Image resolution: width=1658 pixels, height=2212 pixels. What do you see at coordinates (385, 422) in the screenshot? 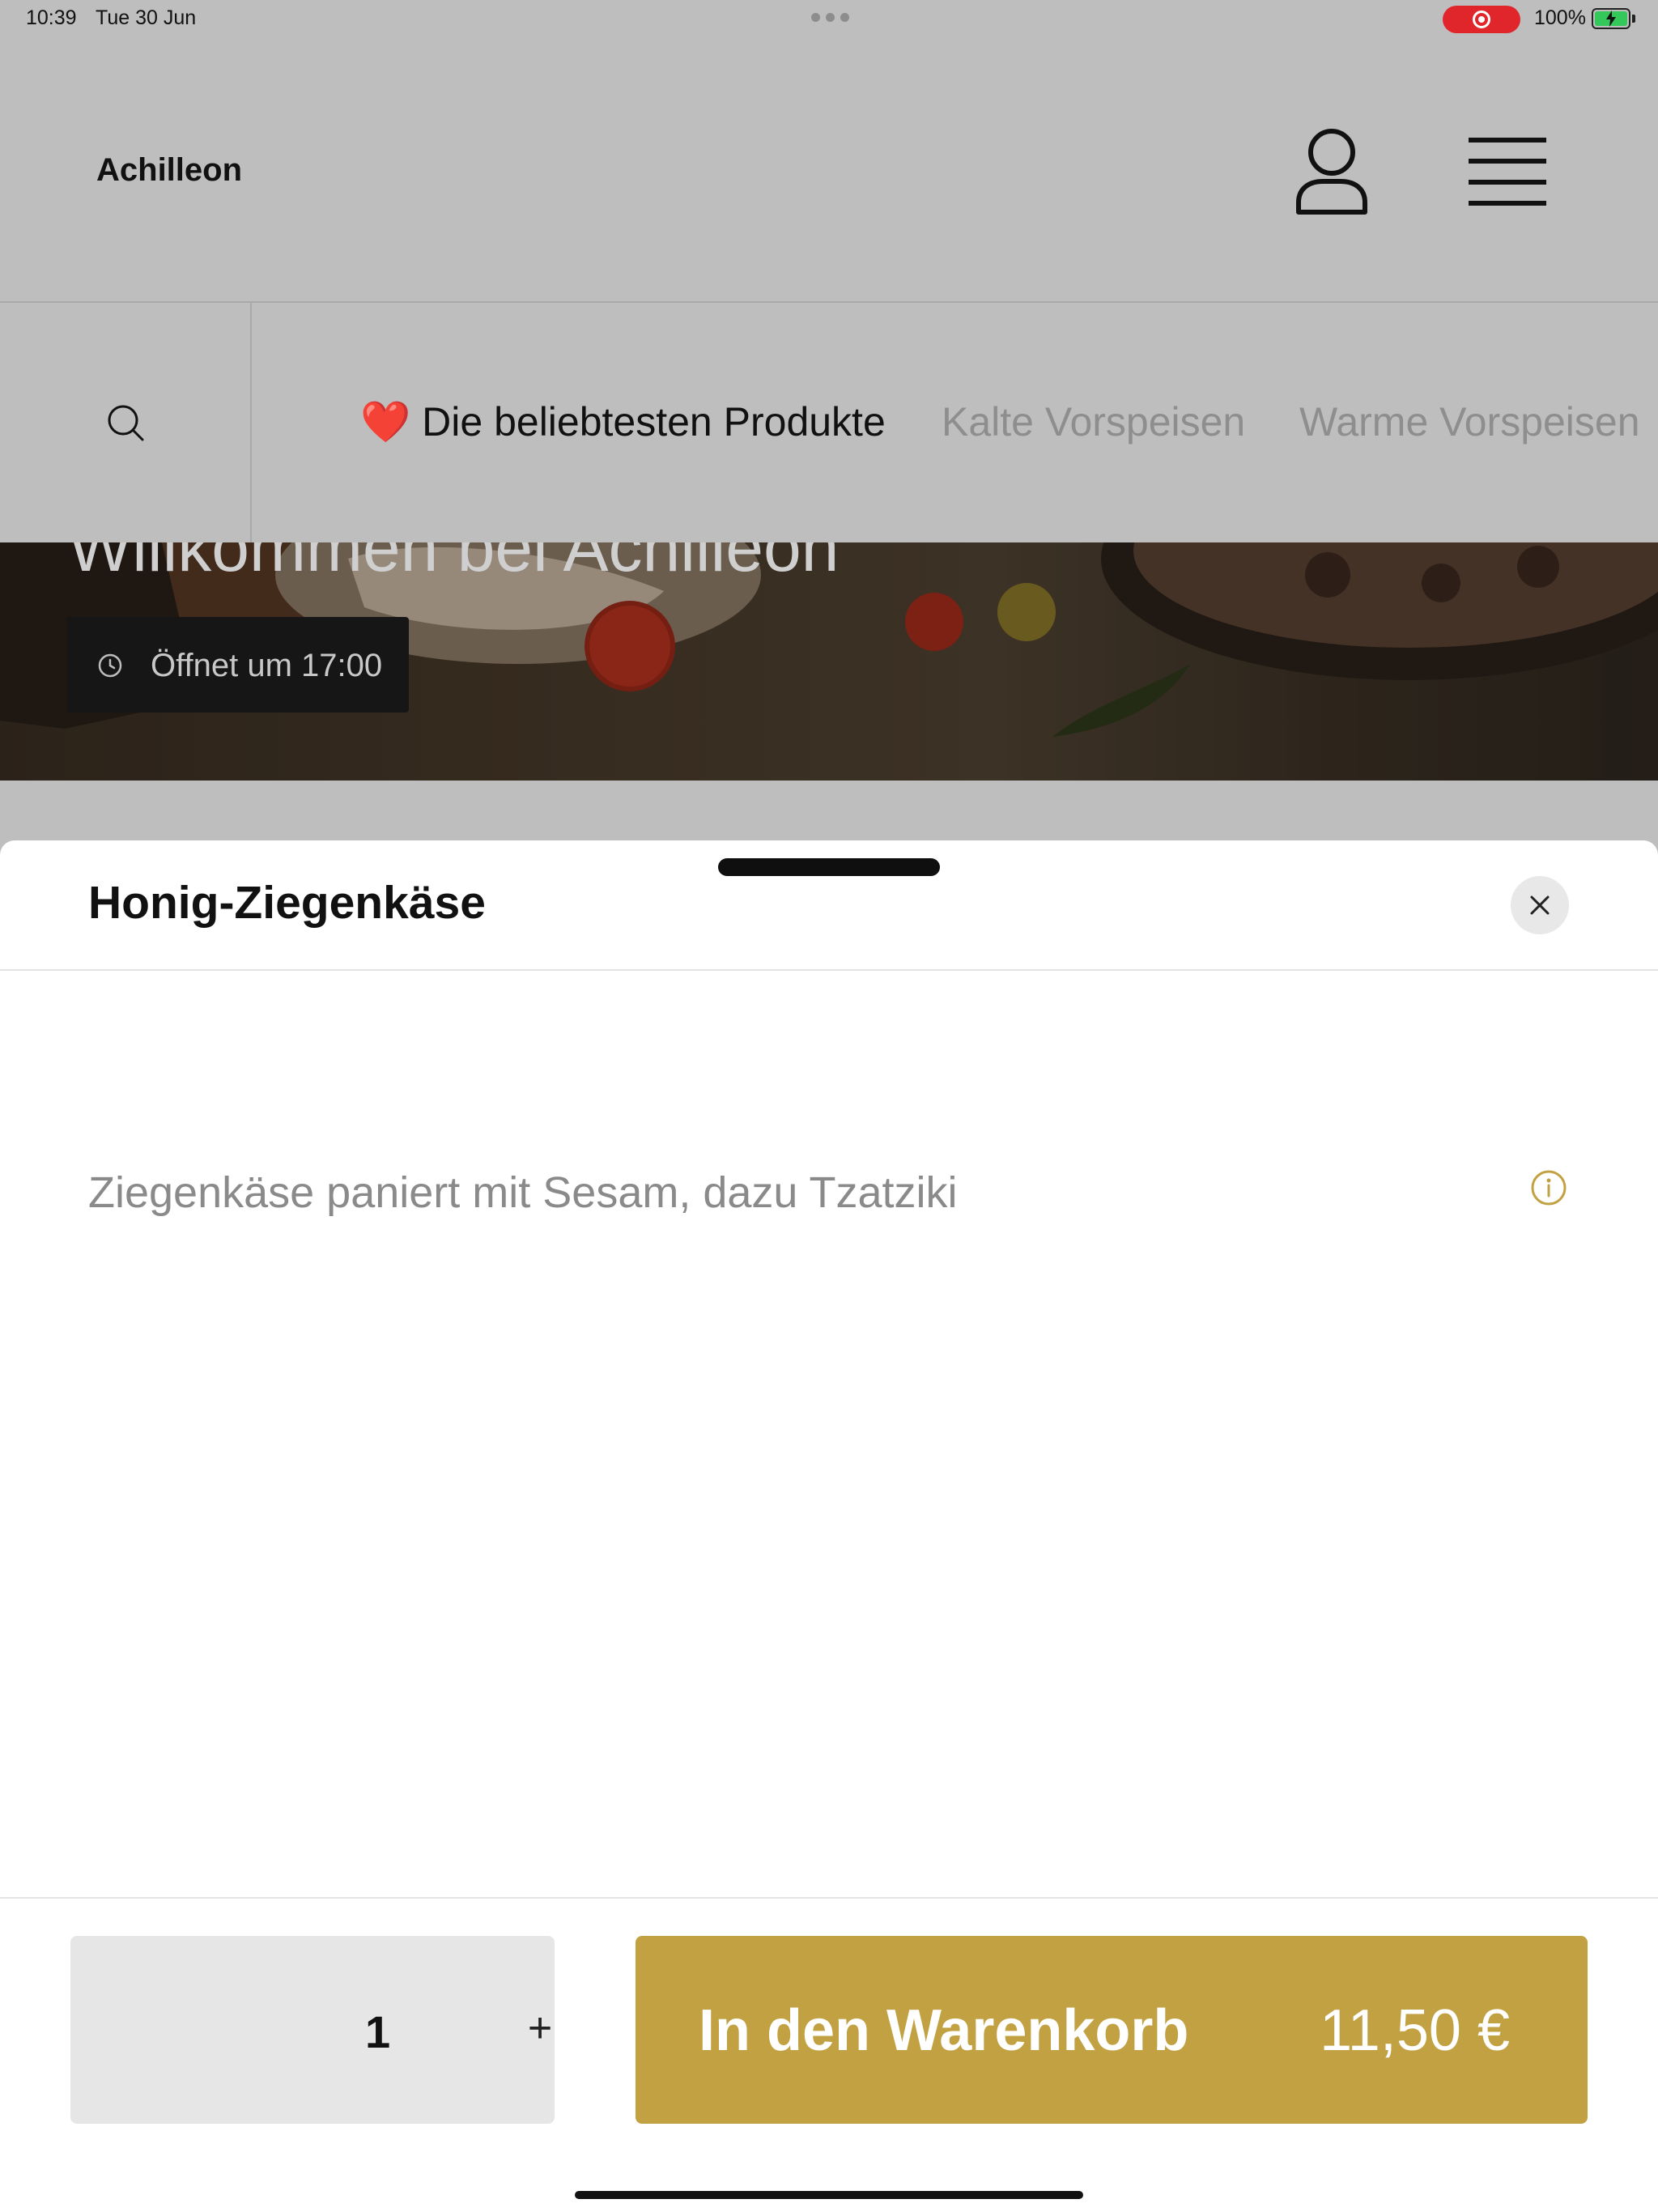
I see `heart-icon: ❤️` at bounding box center [385, 422].